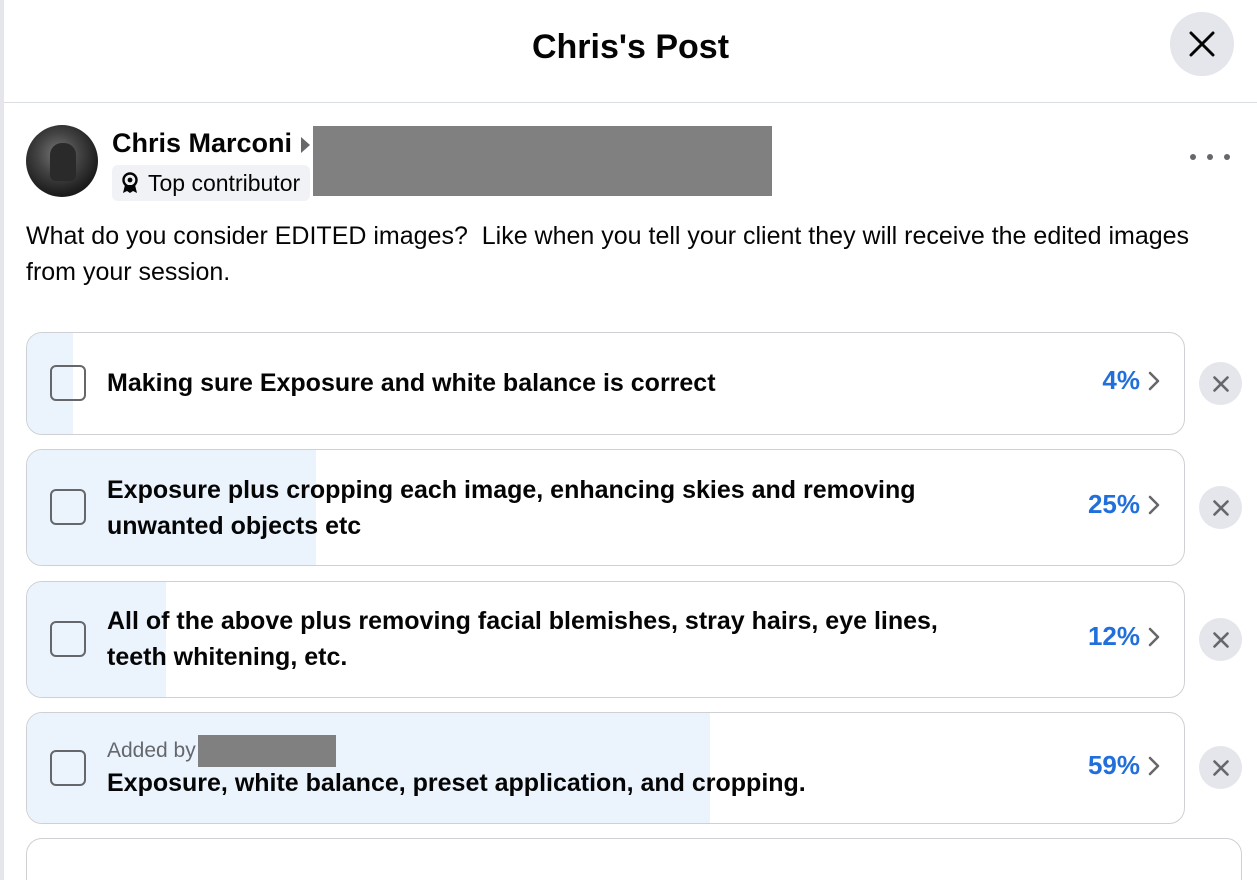 This screenshot has height=880, width=1257. I want to click on more-options-icon, so click(1210, 157).